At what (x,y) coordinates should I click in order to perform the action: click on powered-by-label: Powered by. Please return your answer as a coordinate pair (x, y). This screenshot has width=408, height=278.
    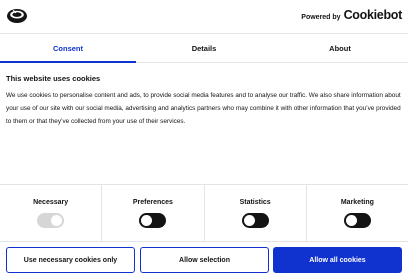
    Looking at the image, I should click on (321, 17).